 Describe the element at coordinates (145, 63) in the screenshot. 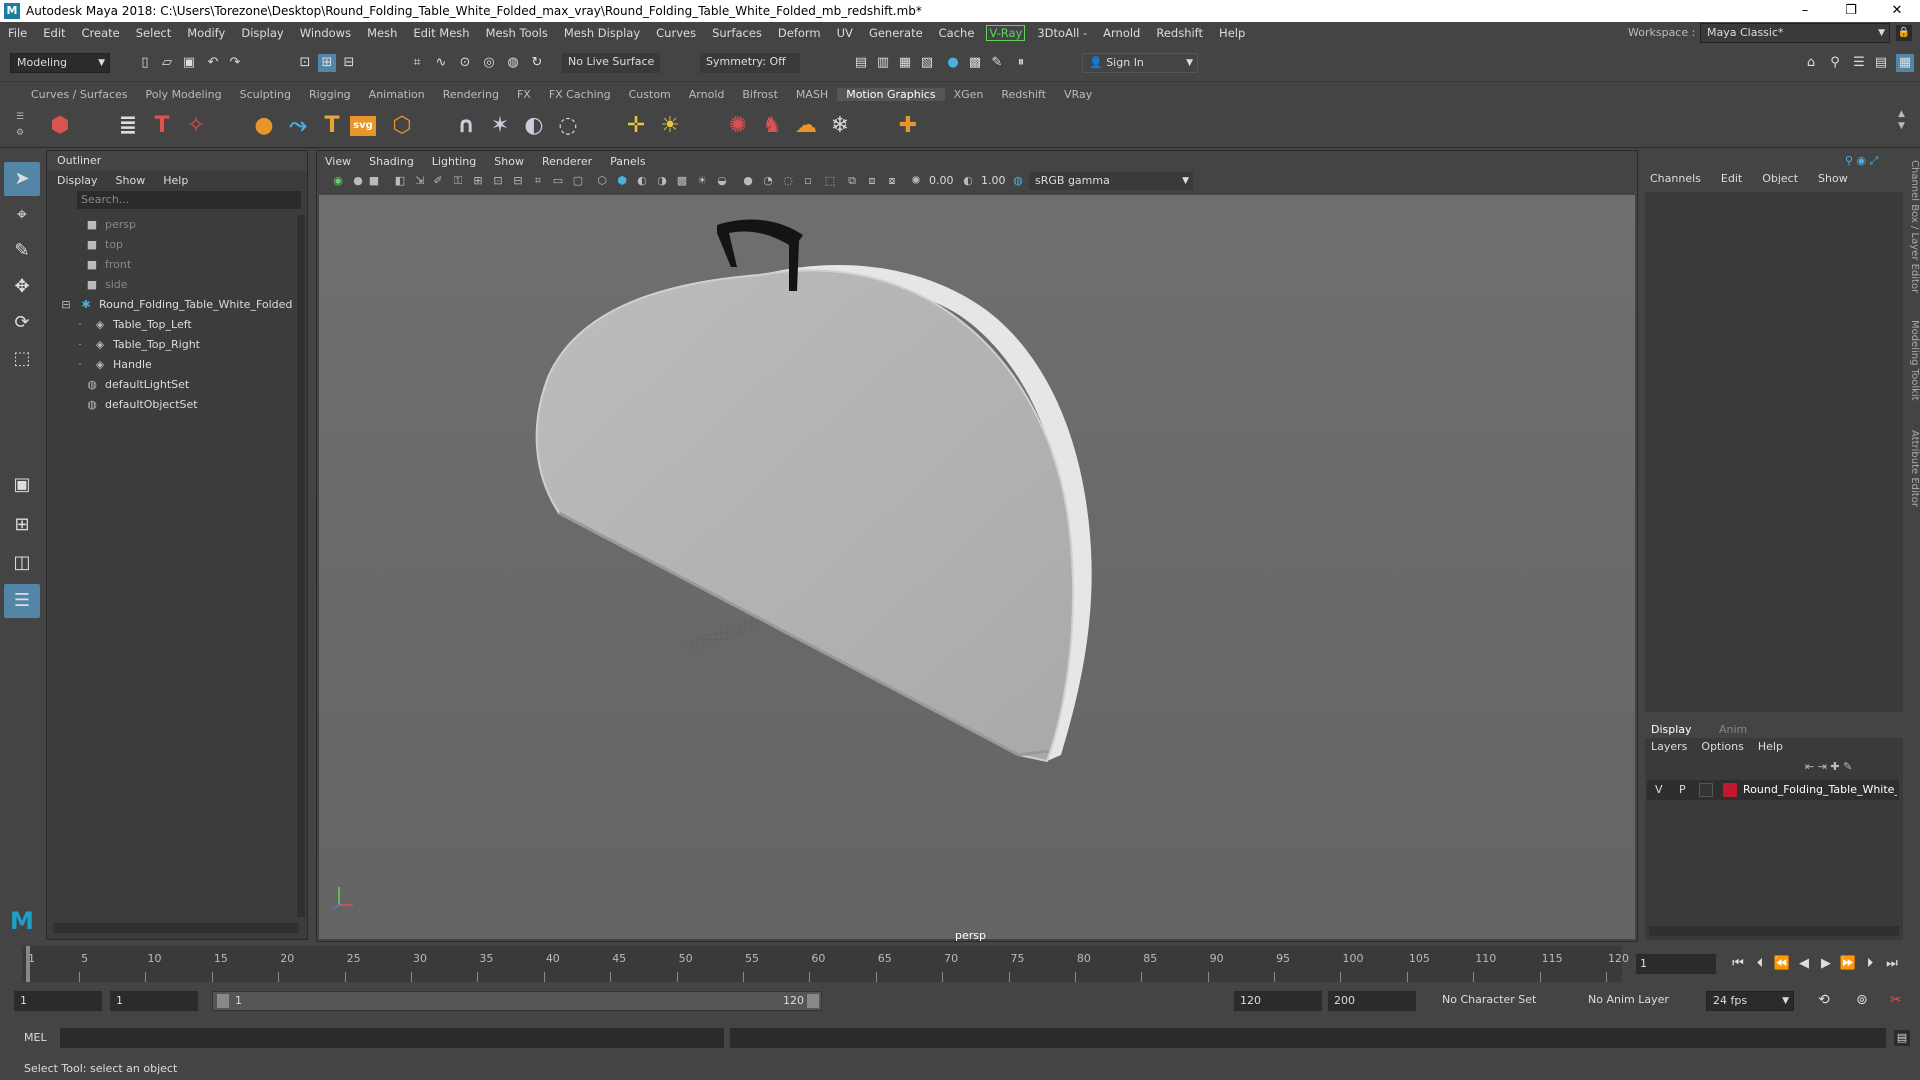

I see `new-scene-icon: ▯` at that location.